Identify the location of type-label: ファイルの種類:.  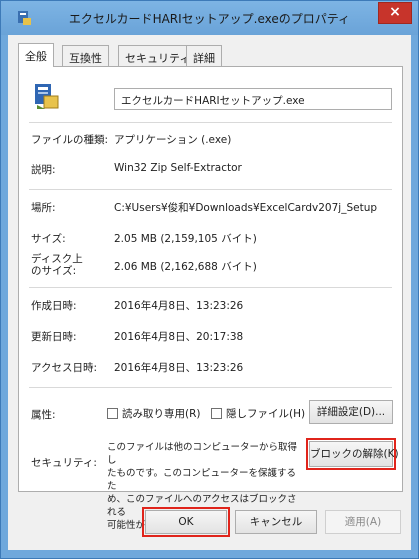
(70, 140).